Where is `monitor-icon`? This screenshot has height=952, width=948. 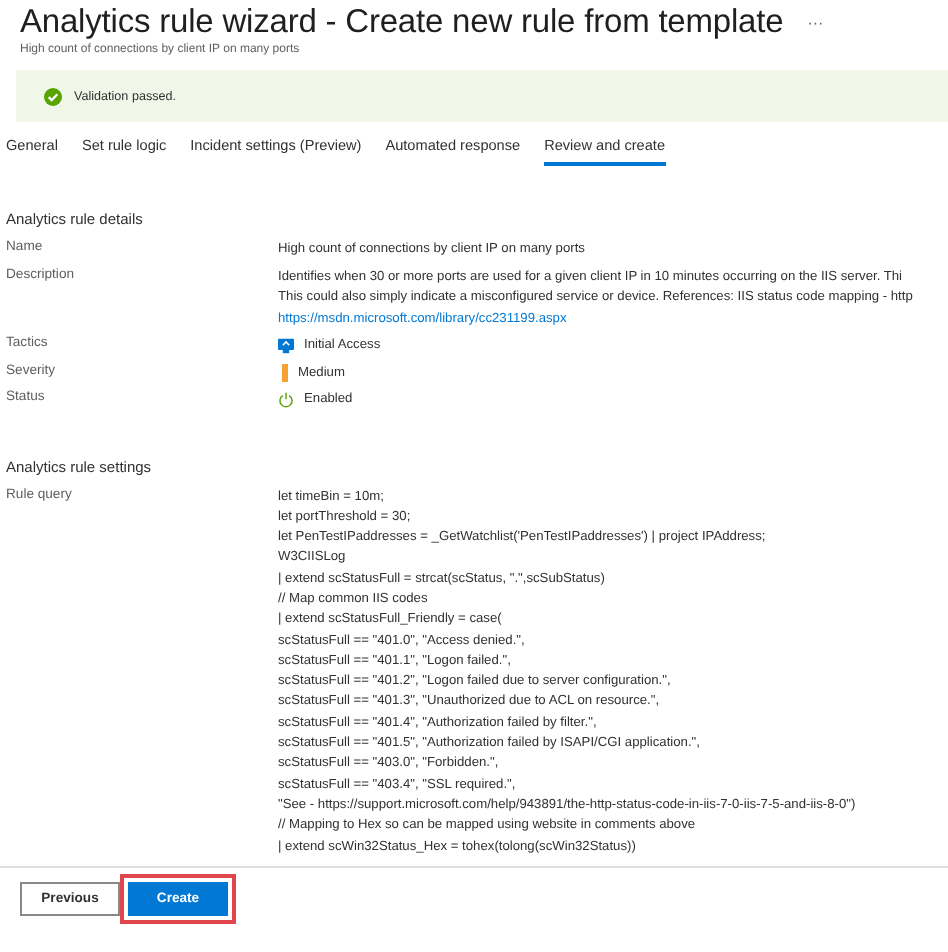 monitor-icon is located at coordinates (286, 346).